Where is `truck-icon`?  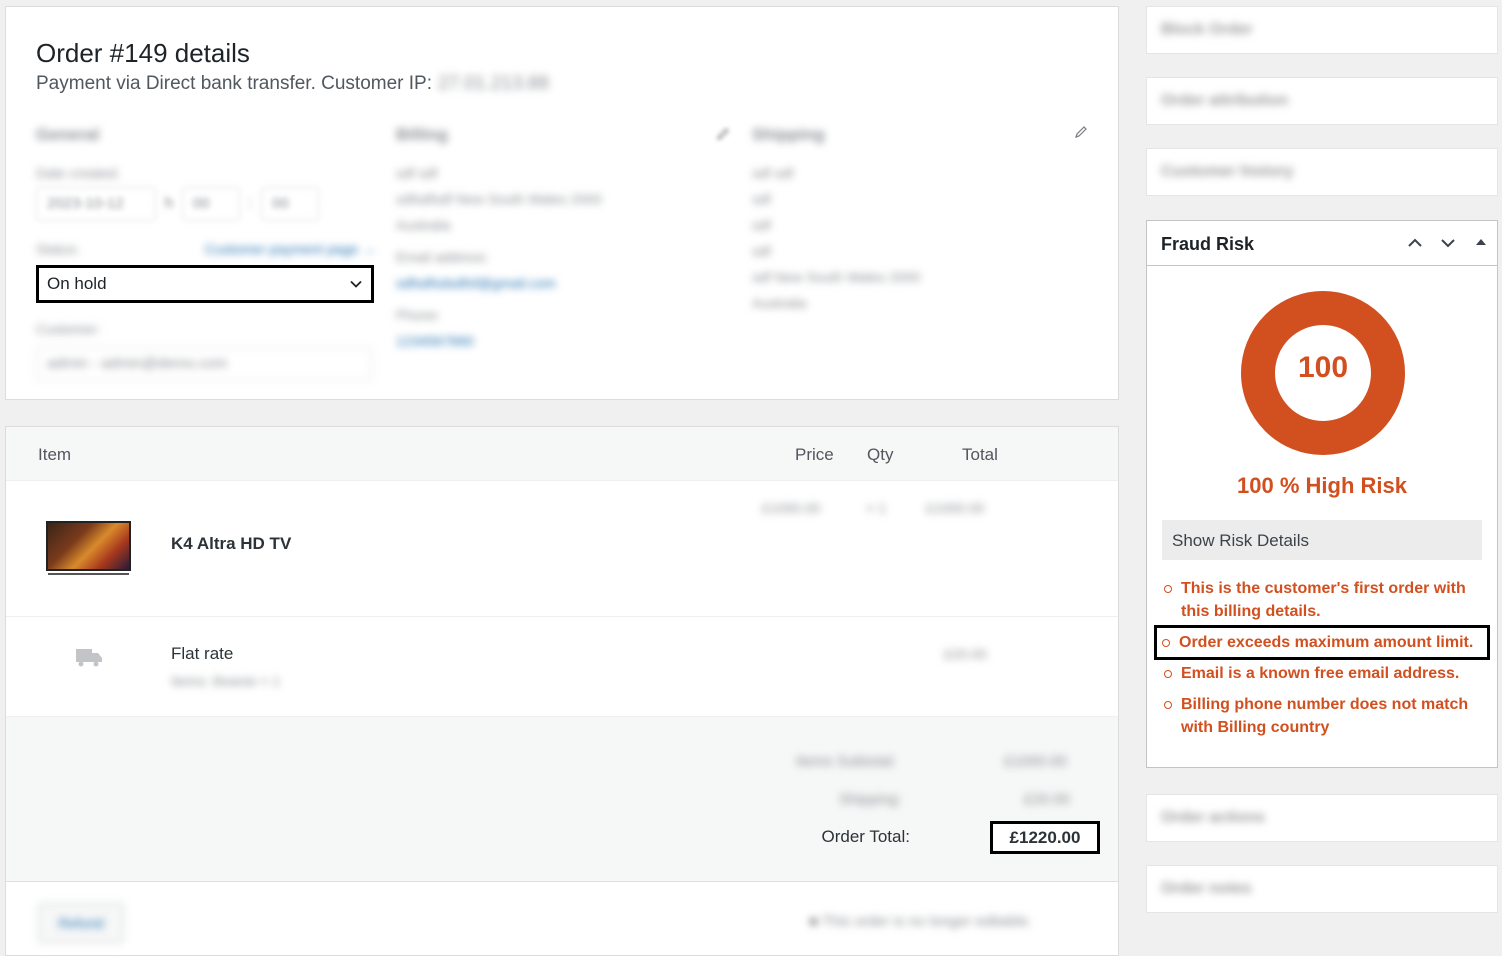 truck-icon is located at coordinates (89, 658).